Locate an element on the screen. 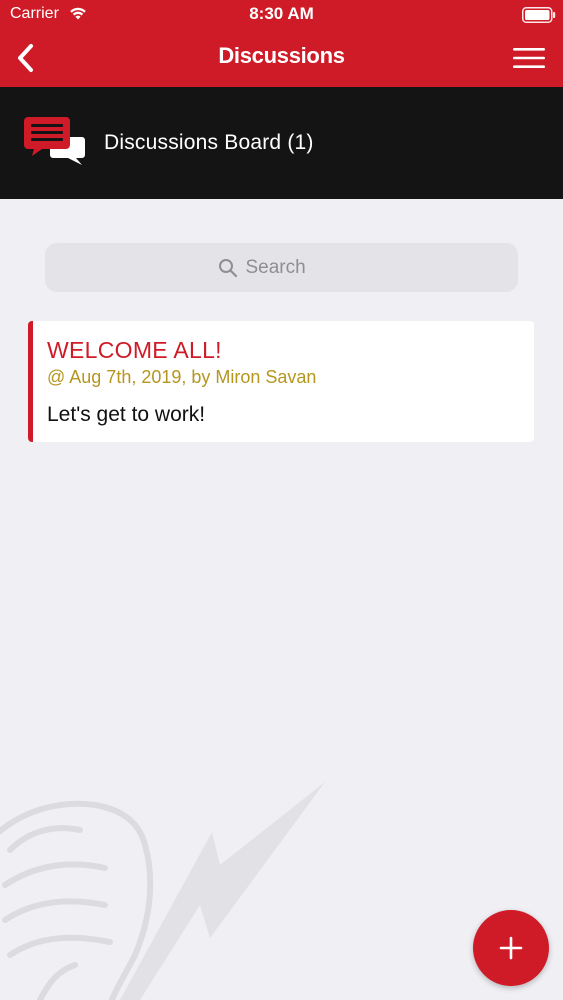 The image size is (563, 1000). search-bar is located at coordinates (281, 267).